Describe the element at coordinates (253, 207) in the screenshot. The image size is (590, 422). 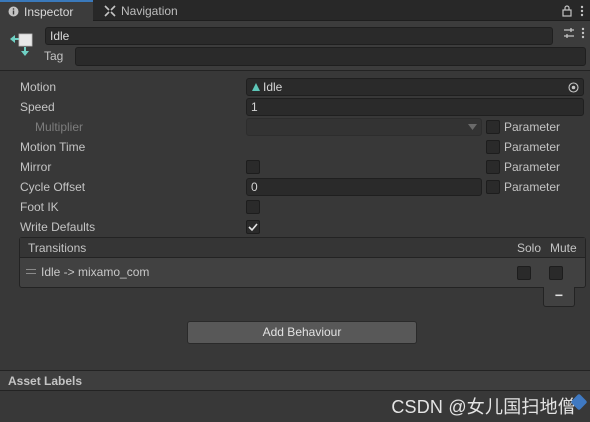
I see `foot-ik-checkbox` at that location.